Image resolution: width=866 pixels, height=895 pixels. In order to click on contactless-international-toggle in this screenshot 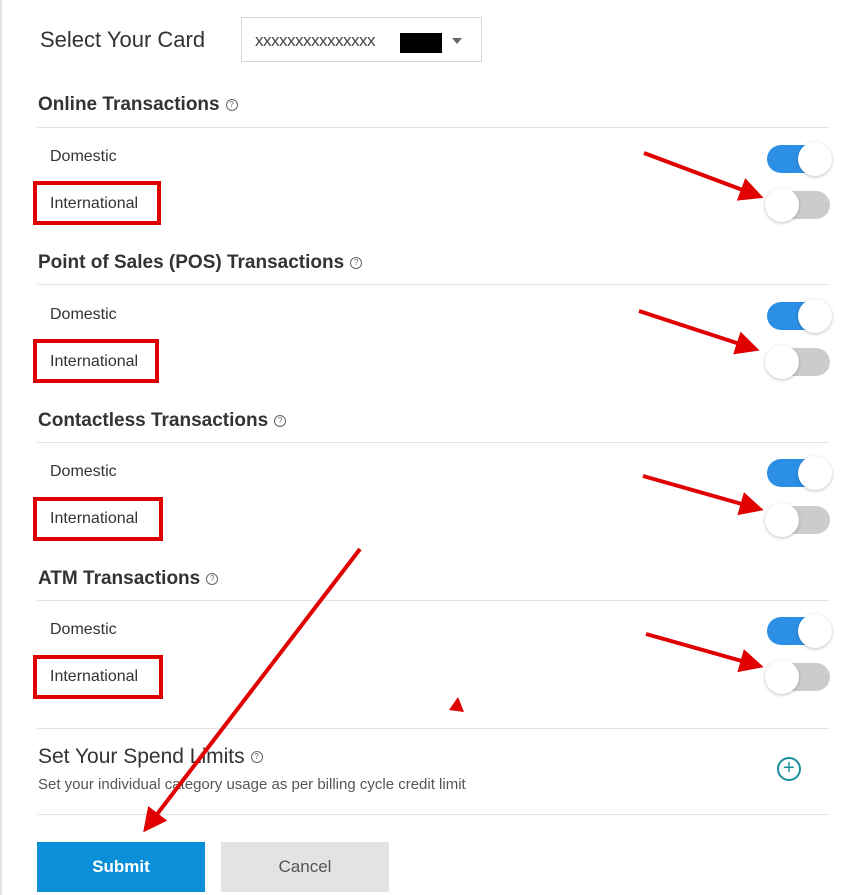, I will do `click(797, 520)`.